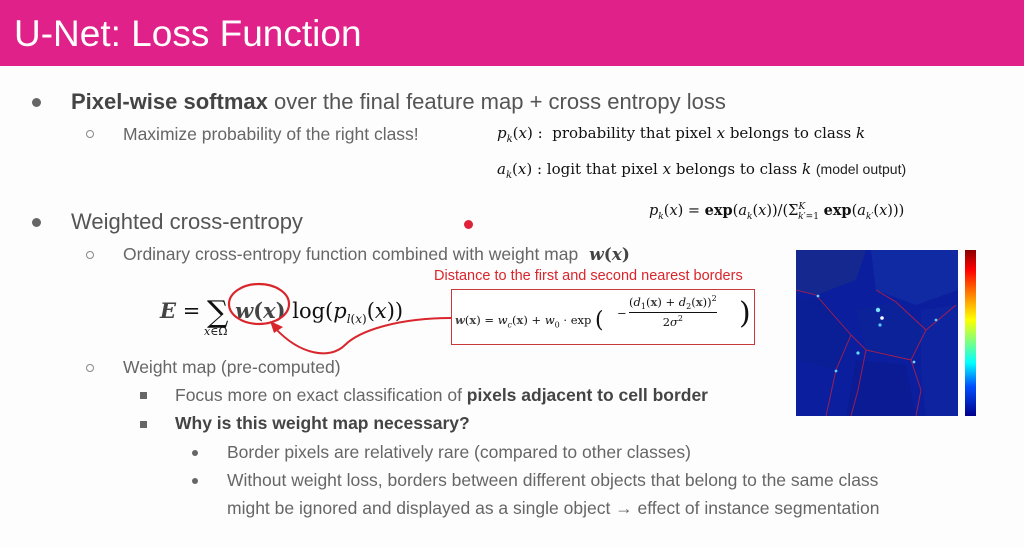 This screenshot has width=1024, height=548. I want to click on softmax-formula: pk(x) = exp(ak(x))/(ΣKk′=1 exp(ak′(x))), so click(777, 212).